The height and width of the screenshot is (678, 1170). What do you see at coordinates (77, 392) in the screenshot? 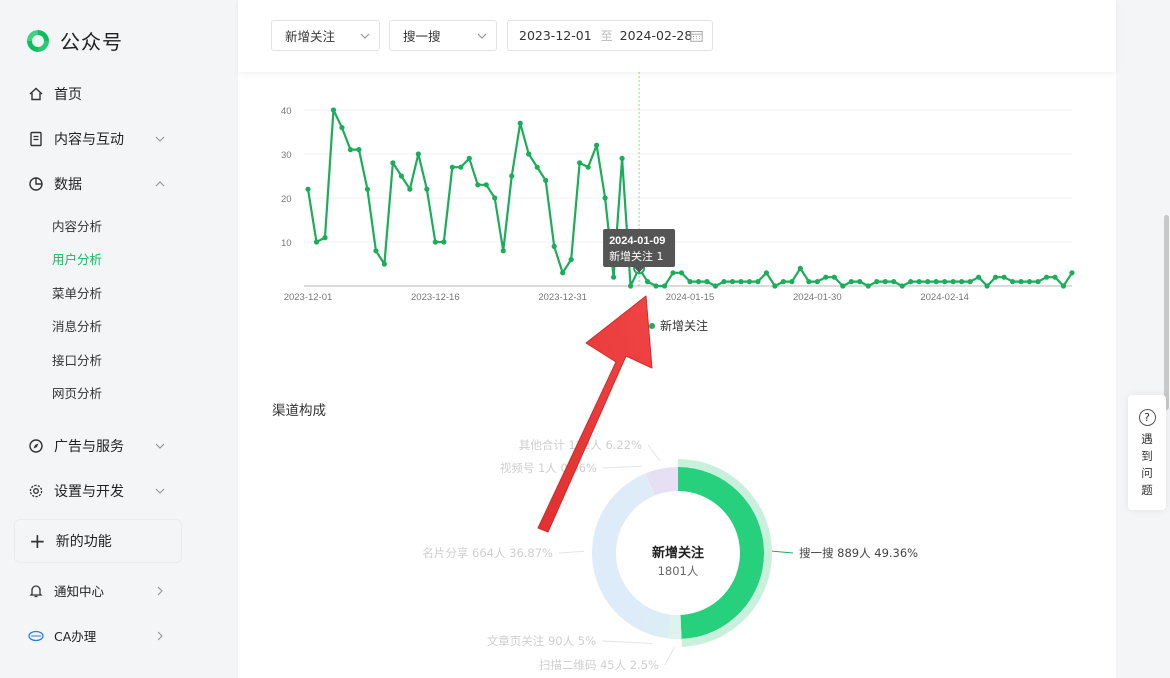
I see `sidebar-subitem-web-analysis: 网页分析` at bounding box center [77, 392].